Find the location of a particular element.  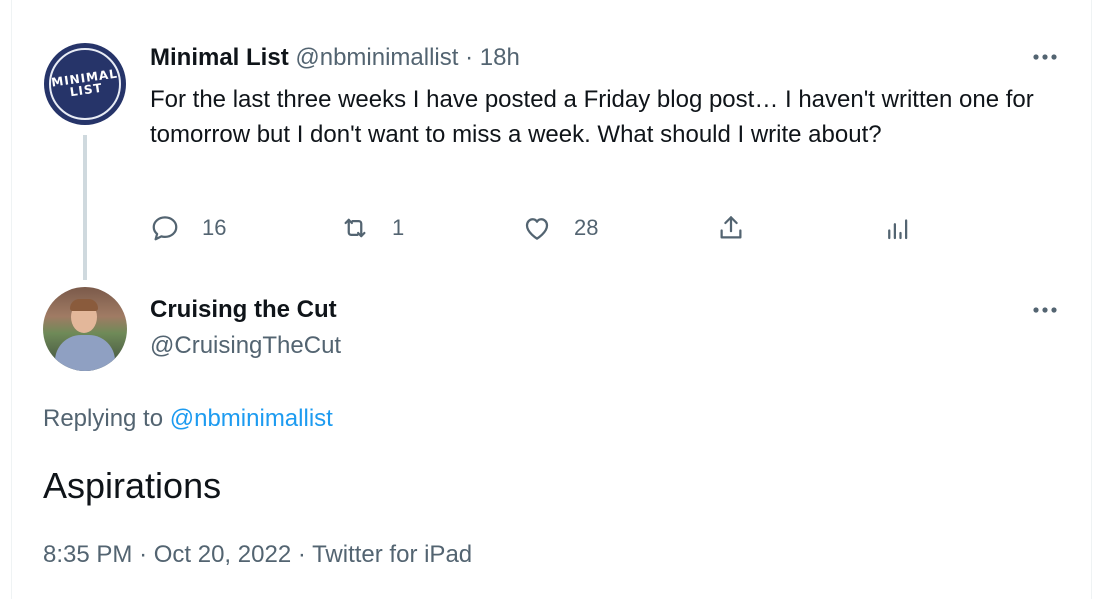

share-button is located at coordinates (731, 228).